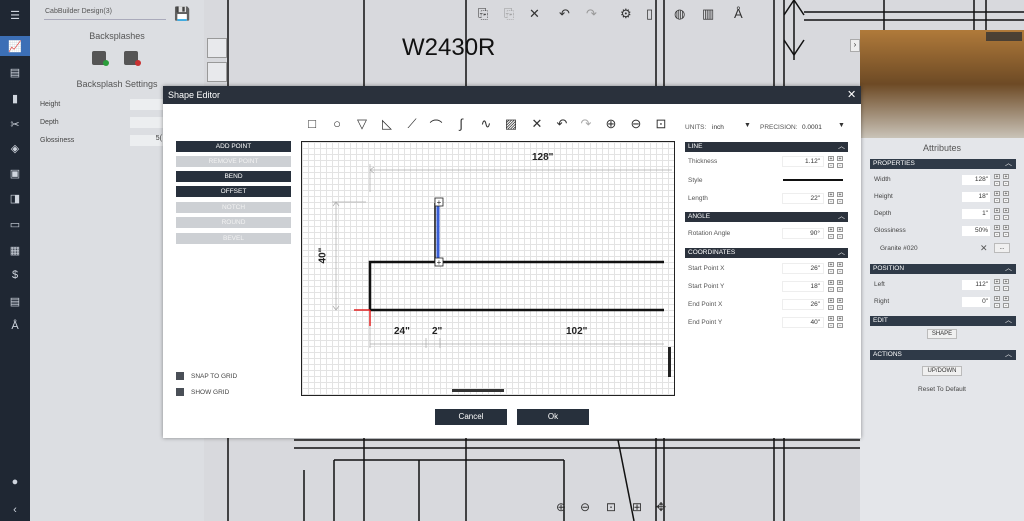 This screenshot has height=521, width=1024. Describe the element at coordinates (637, 507) in the screenshot. I see `zoom-all-icon: ⊞` at that location.